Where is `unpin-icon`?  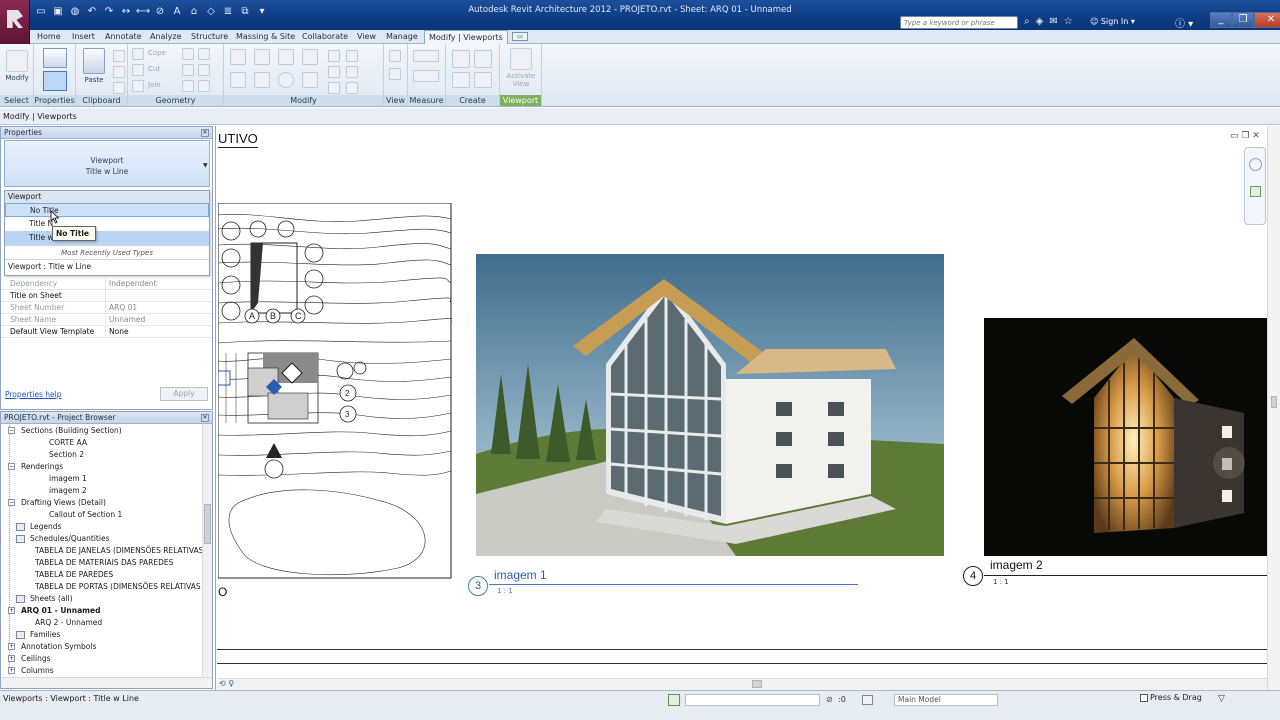 unpin-icon is located at coordinates (334, 88).